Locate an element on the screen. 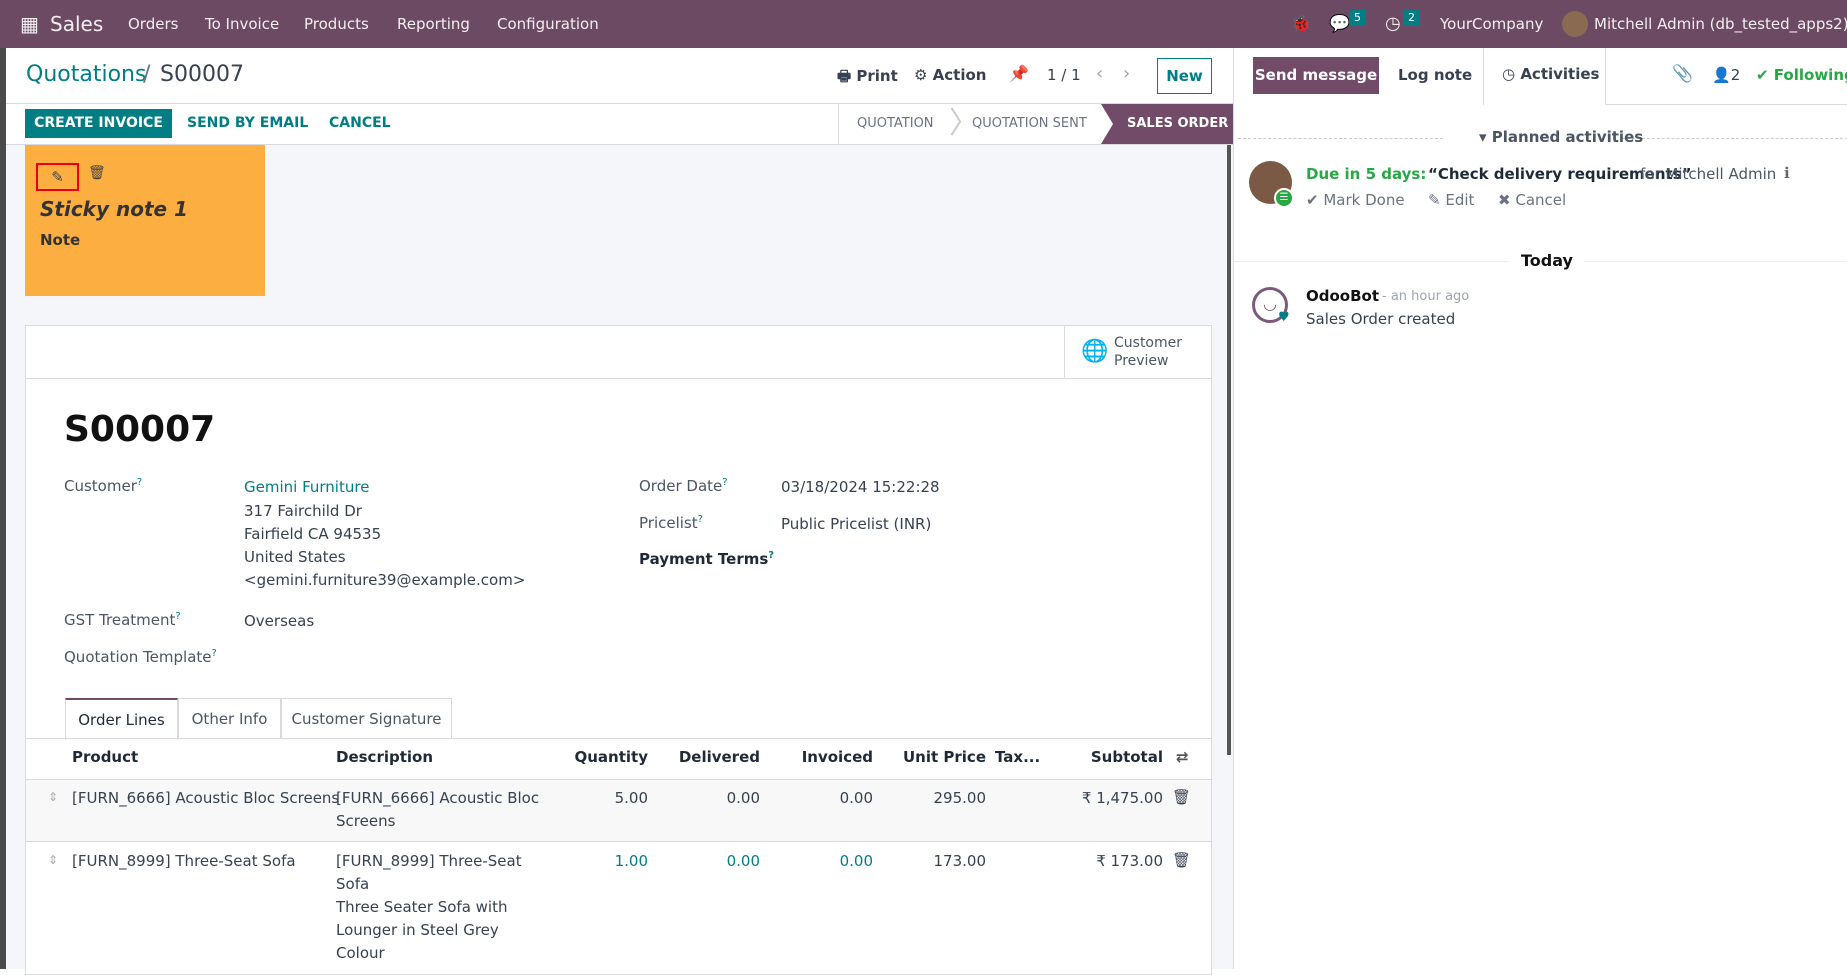 Image resolution: width=1847 pixels, height=975 pixels. col-description: Description is located at coordinates (384, 757).